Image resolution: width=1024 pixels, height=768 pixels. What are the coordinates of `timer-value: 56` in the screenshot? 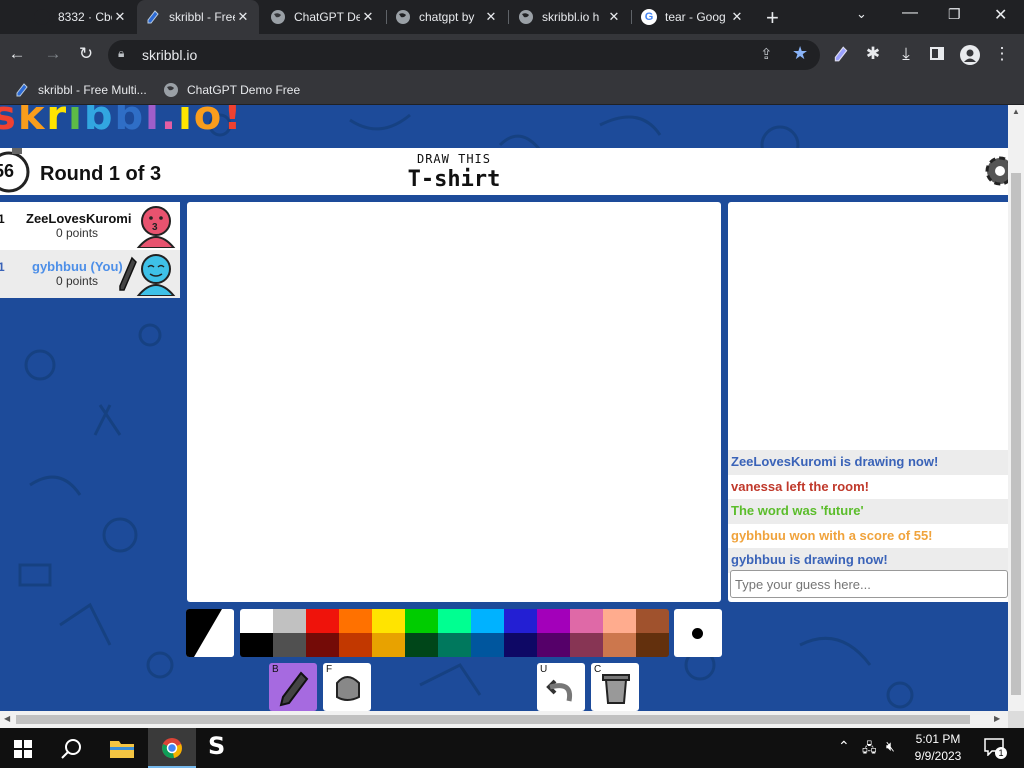 It's located at (7, 171).